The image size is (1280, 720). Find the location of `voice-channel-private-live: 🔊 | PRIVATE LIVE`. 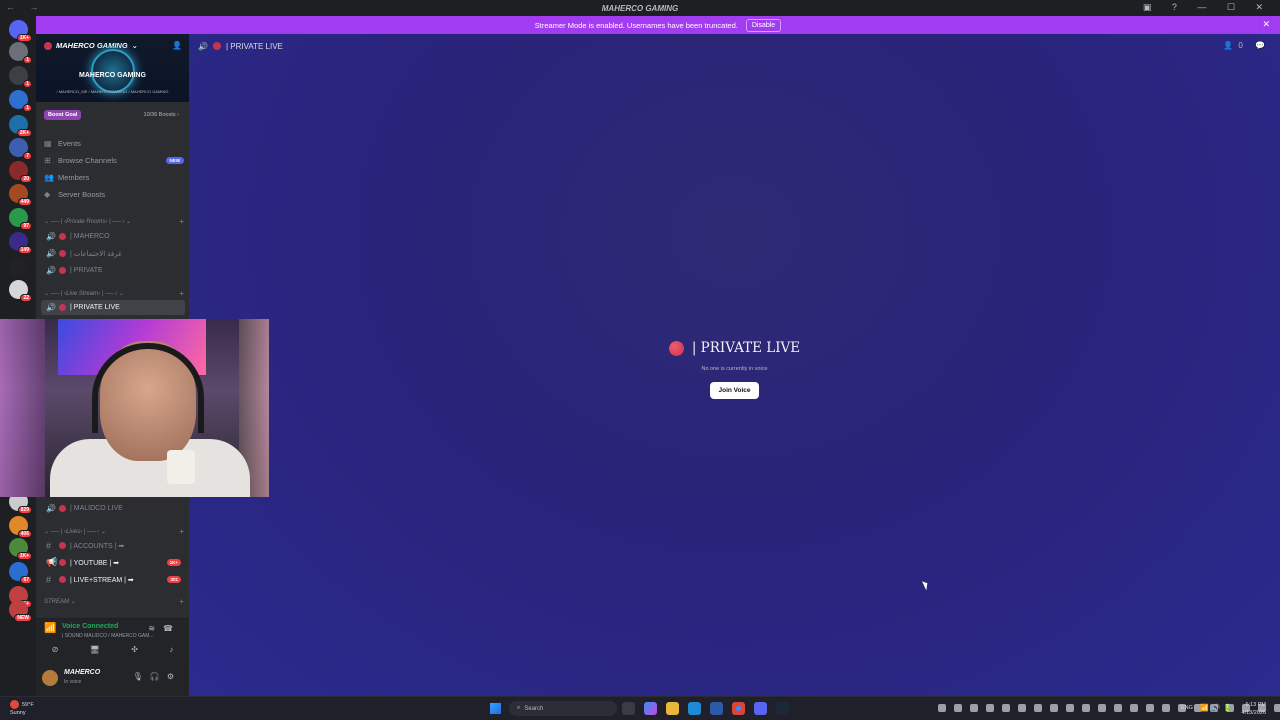

voice-channel-private-live: 🔊 | PRIVATE LIVE is located at coordinates (113, 307).